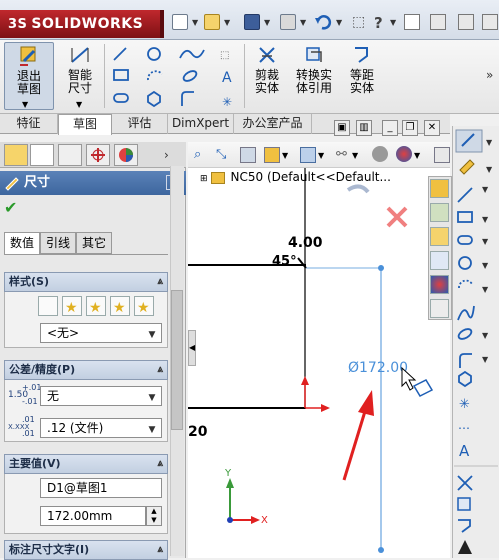 This screenshot has width=499, height=560. I want to click on slot-tool-icon, so click(121, 98).